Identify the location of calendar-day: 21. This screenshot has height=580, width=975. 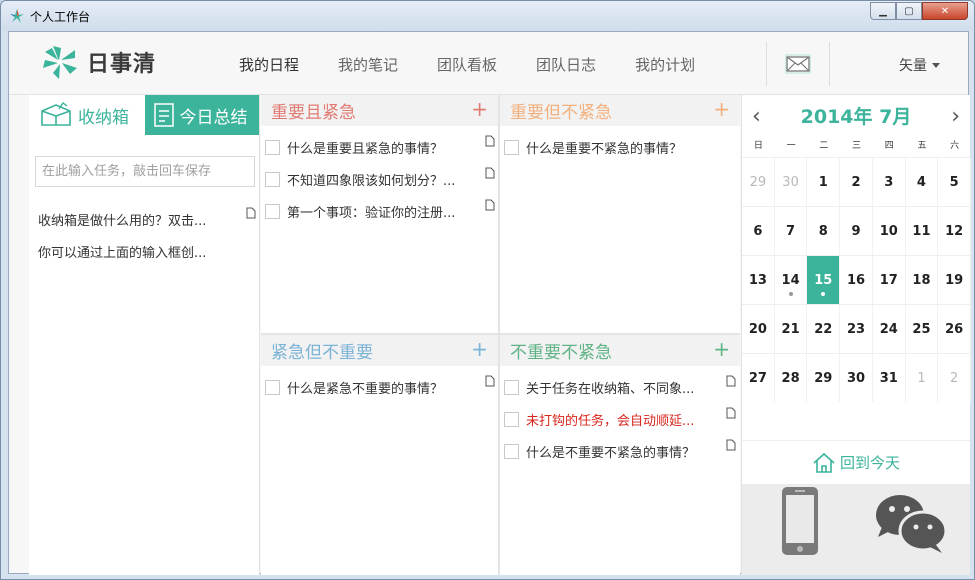
(791, 329).